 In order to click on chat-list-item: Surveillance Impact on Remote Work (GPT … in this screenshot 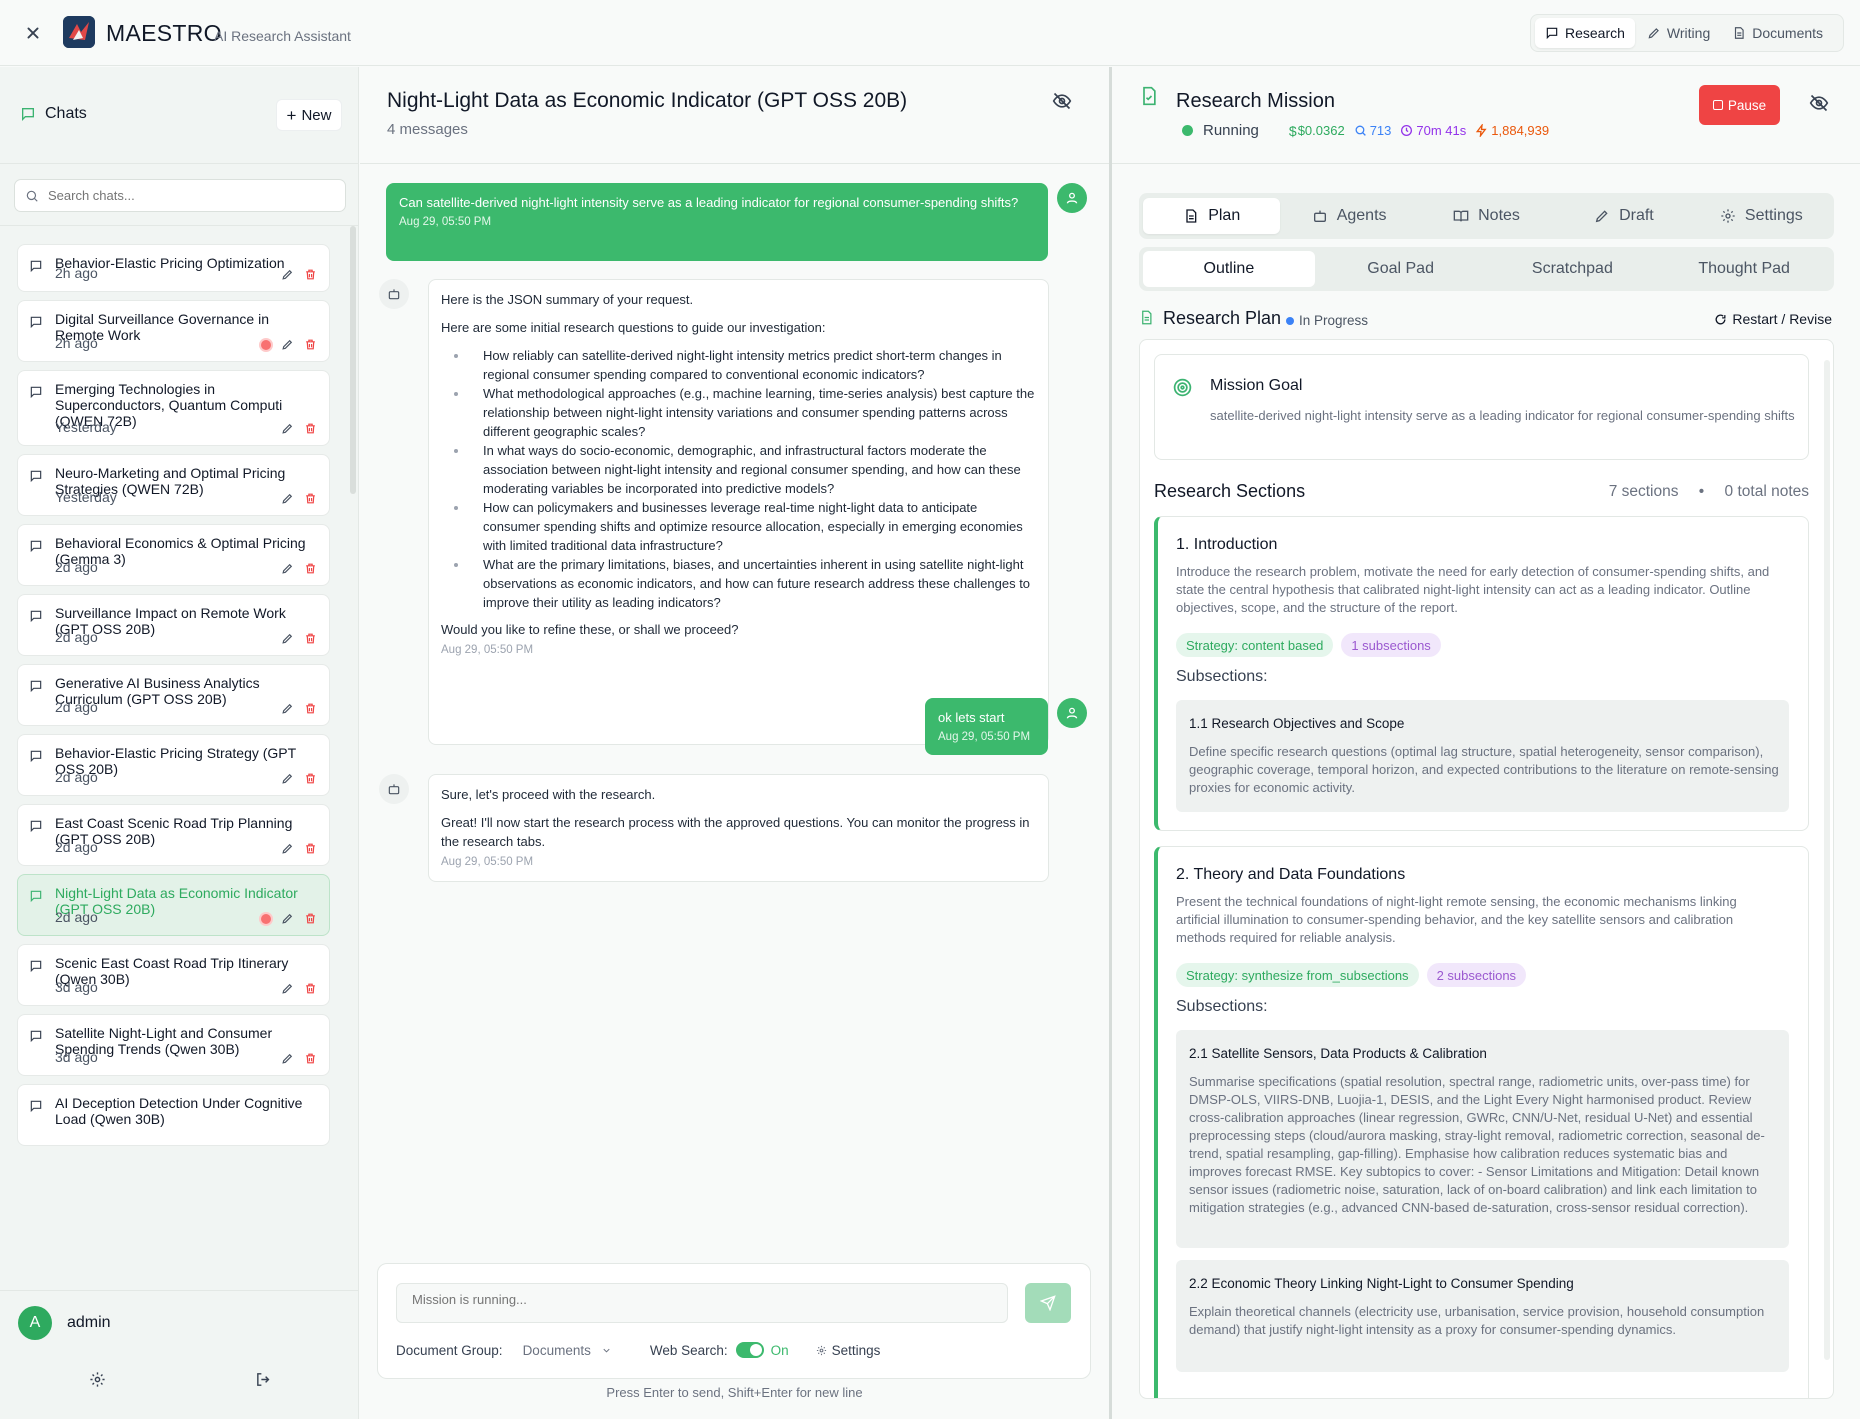, I will do `click(173, 625)`.